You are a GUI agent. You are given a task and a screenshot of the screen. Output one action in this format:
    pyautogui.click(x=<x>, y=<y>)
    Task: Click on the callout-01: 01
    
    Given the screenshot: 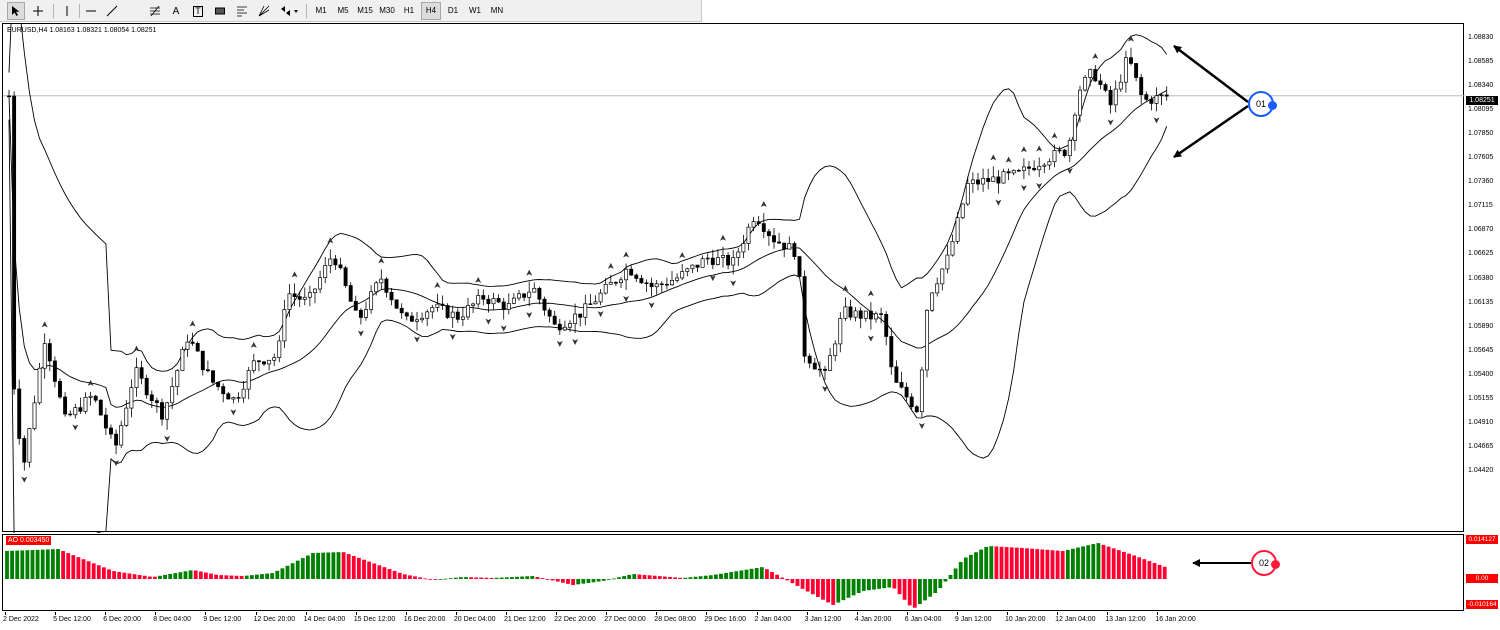 What is the action you would take?
    pyautogui.click(x=1262, y=104)
    